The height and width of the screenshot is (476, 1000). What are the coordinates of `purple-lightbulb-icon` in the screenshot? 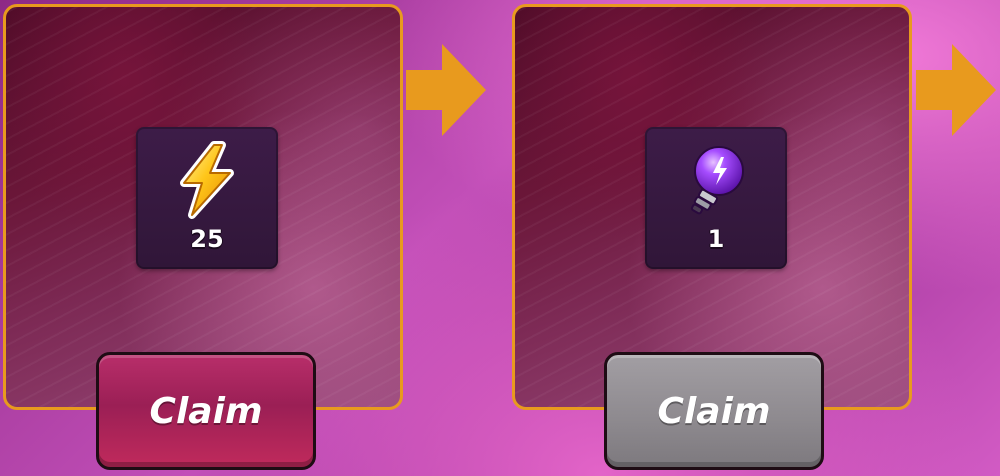 It's located at (717, 180).